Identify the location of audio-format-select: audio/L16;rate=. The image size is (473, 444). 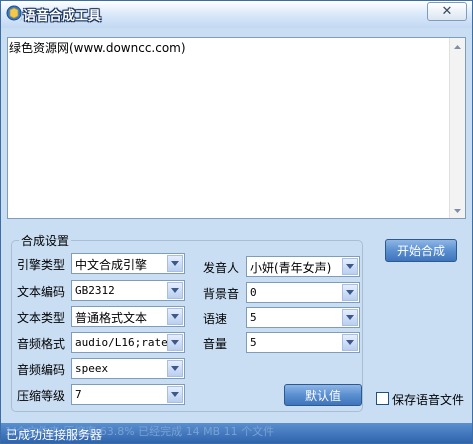
(128, 342).